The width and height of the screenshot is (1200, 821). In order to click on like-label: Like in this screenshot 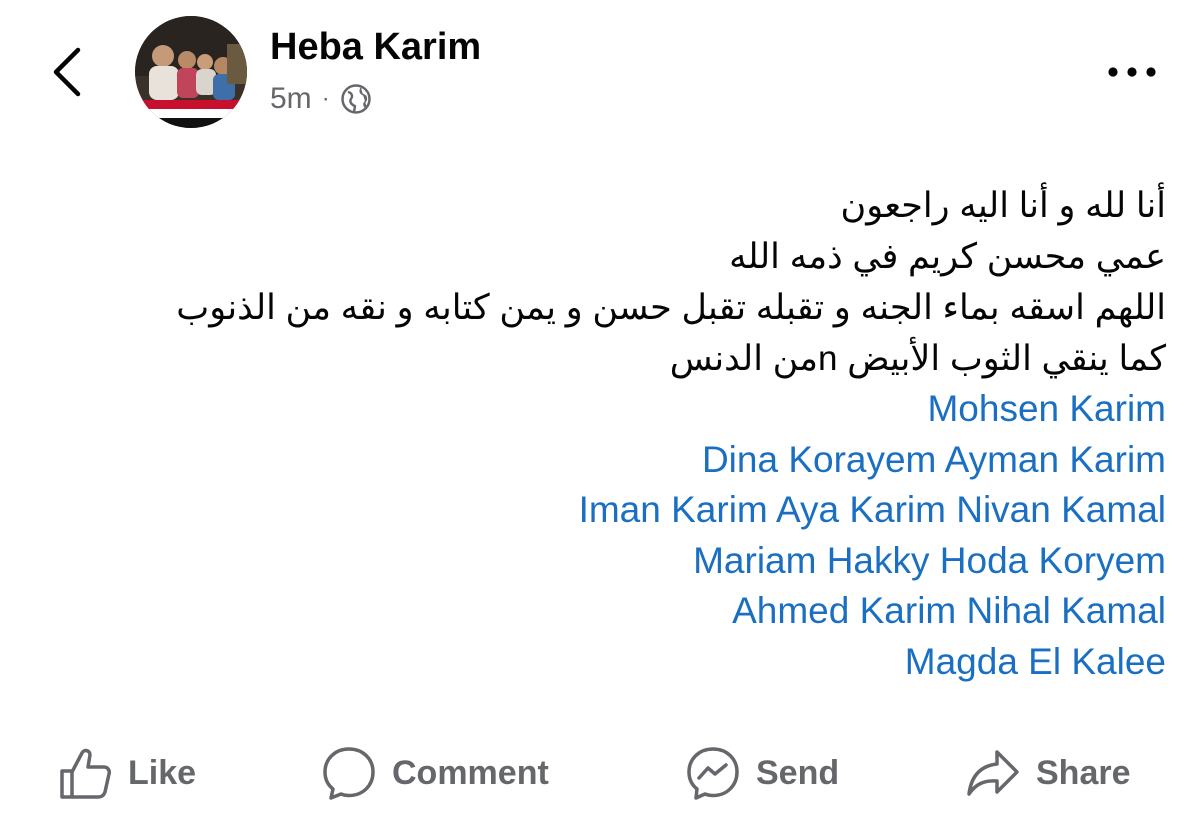, I will do `click(162, 772)`.